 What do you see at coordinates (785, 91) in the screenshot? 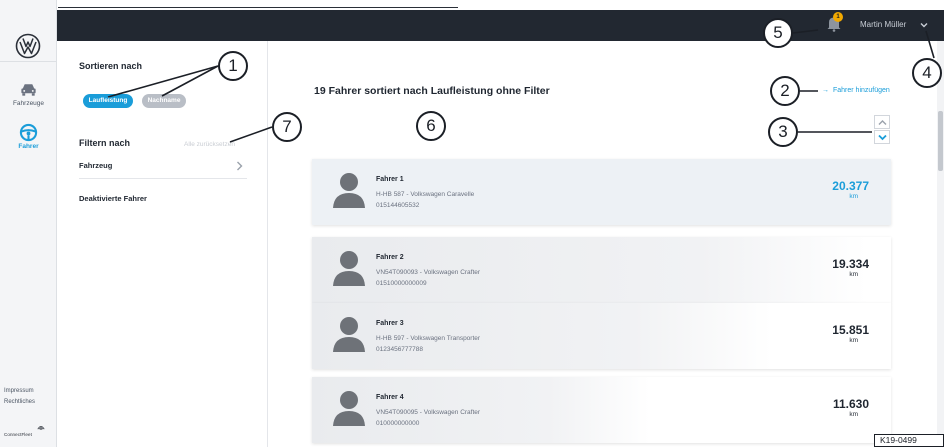
I see `callout-2: 2` at bounding box center [785, 91].